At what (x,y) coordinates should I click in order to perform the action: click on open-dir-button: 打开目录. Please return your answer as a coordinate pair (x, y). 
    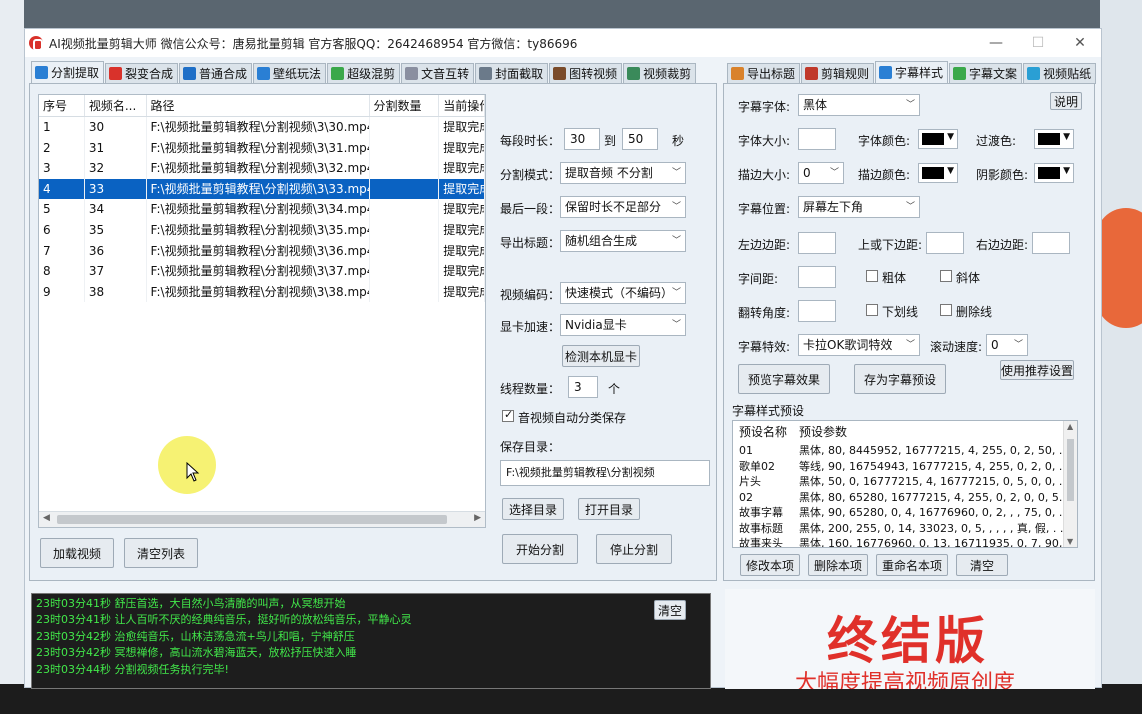
    Looking at the image, I should click on (609, 509).